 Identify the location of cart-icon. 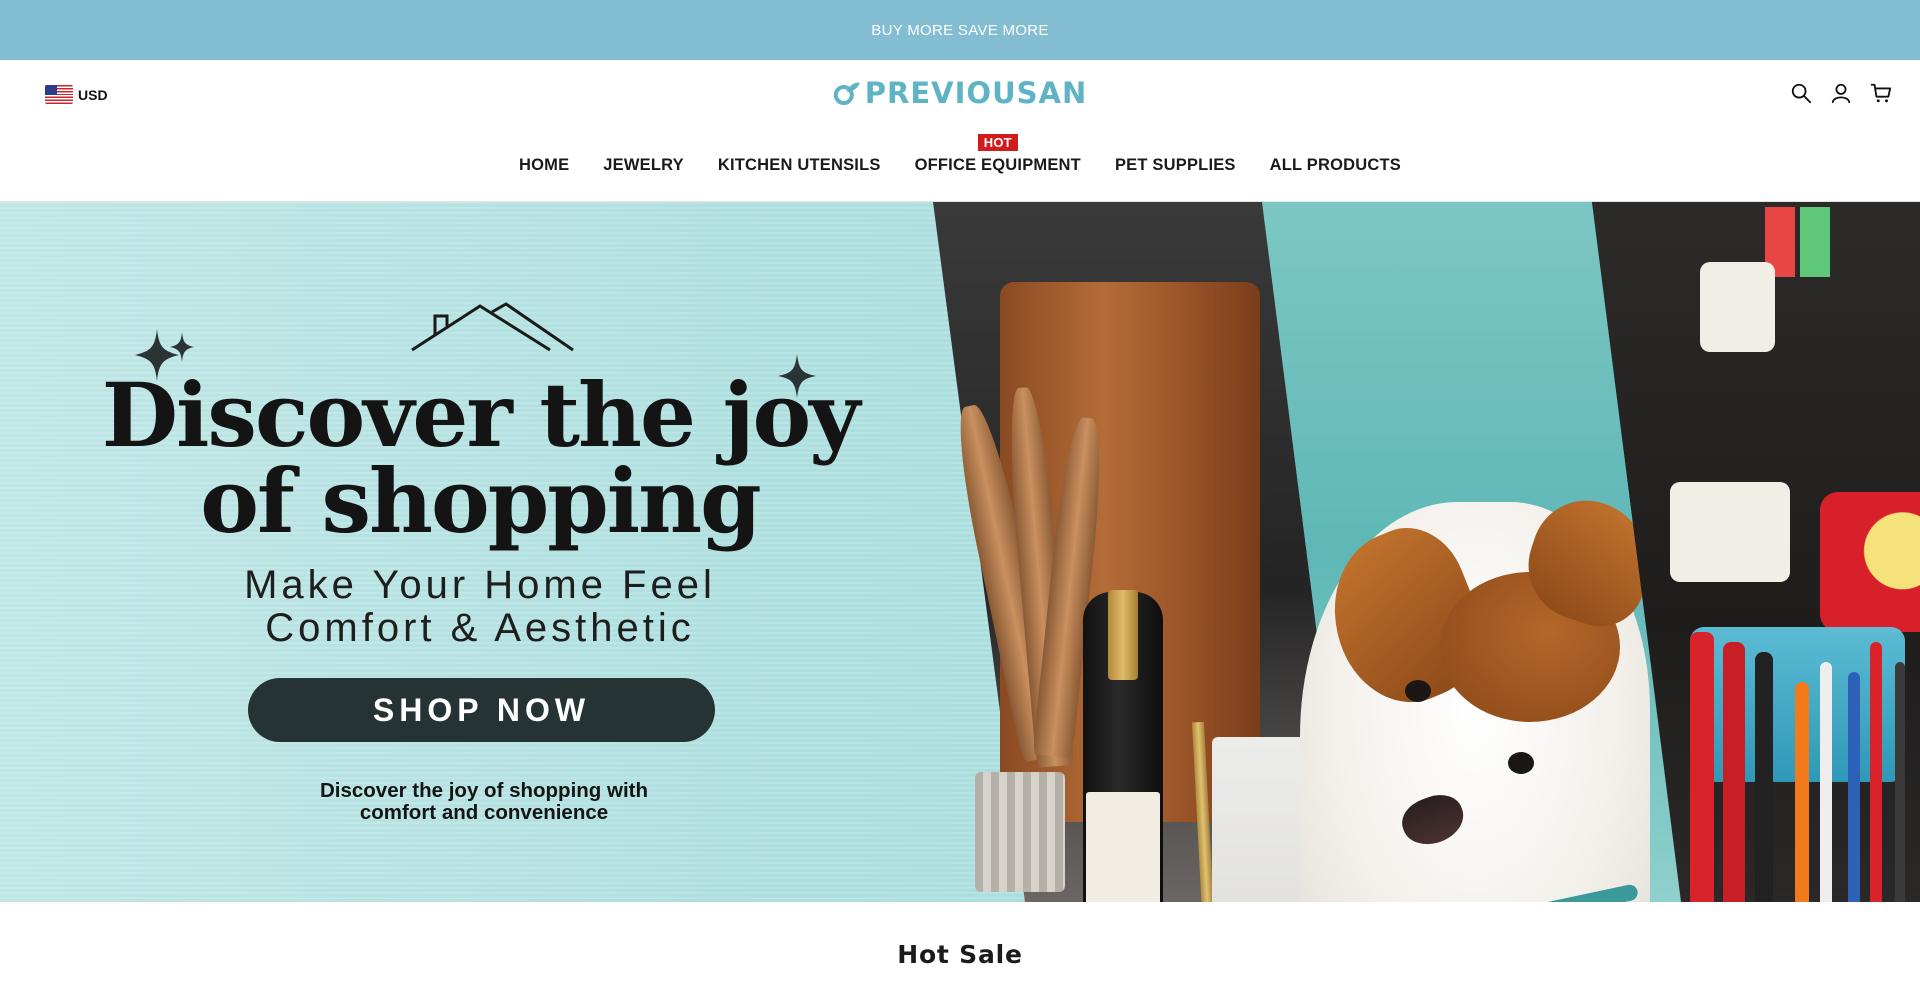
(1881, 93).